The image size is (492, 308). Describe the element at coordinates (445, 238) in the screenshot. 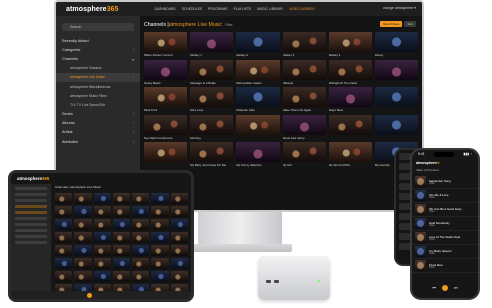

I see `phone-list-item: Love At The Studio Seal Video` at that location.